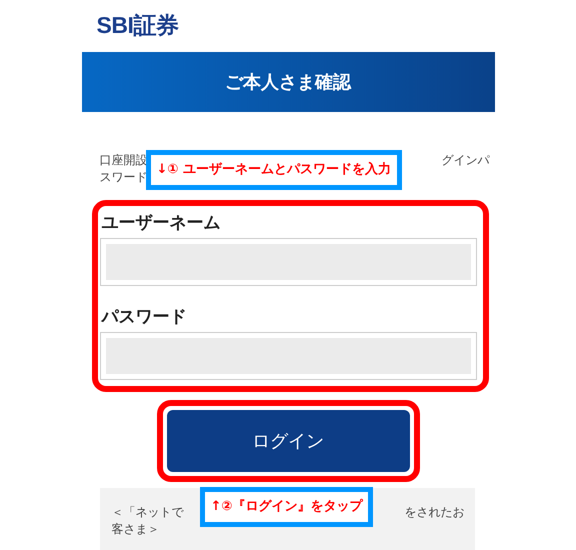 The image size is (576, 550). I want to click on intro-text: グインパ, so click(466, 160).